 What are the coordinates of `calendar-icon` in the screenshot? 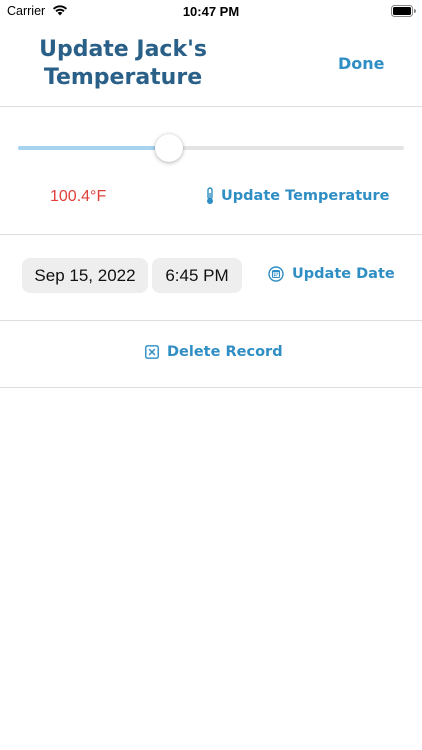 It's located at (276, 274).